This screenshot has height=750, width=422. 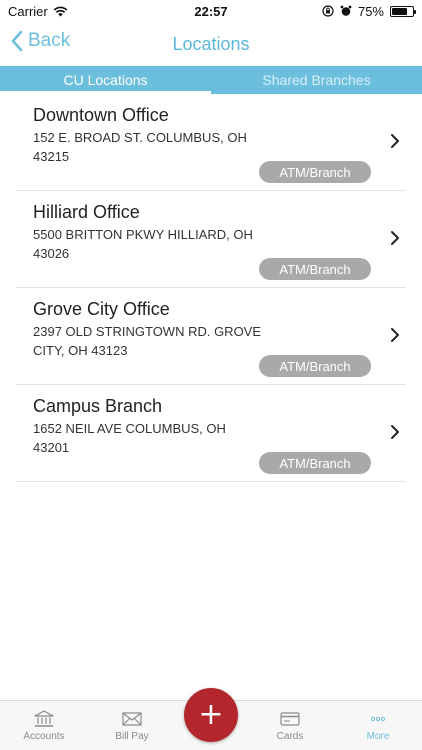 I want to click on orientation-lock-icon, so click(x=328, y=11).